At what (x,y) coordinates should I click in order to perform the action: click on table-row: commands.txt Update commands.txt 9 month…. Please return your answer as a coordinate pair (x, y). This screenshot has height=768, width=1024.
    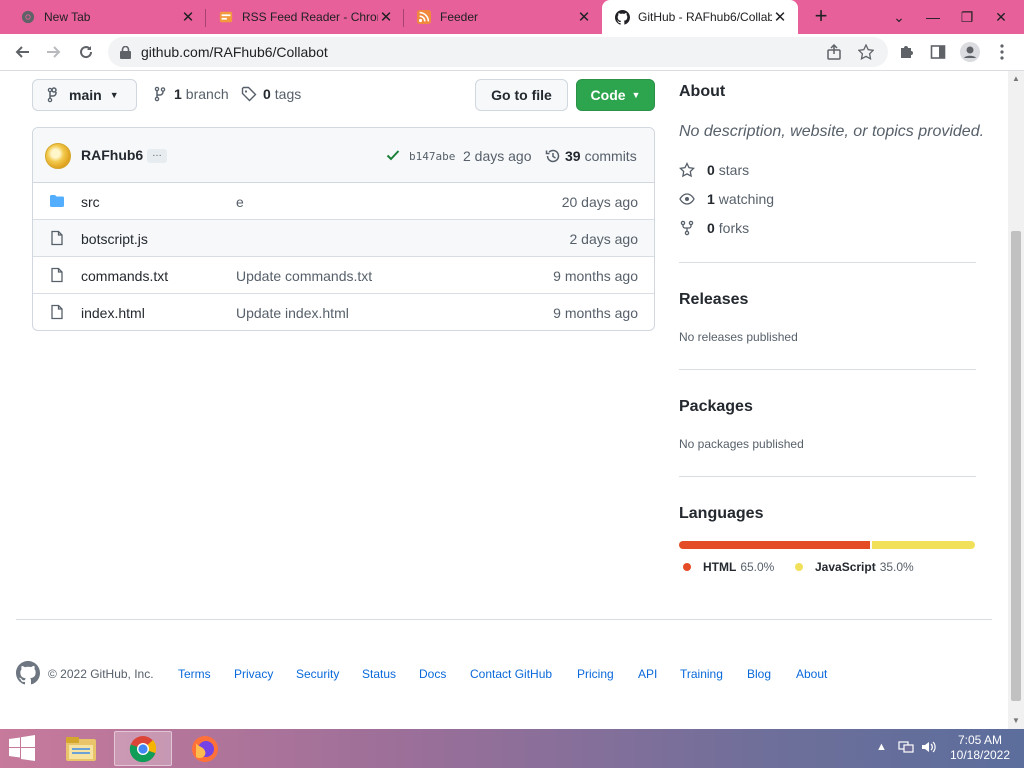
    Looking at the image, I should click on (343, 275).